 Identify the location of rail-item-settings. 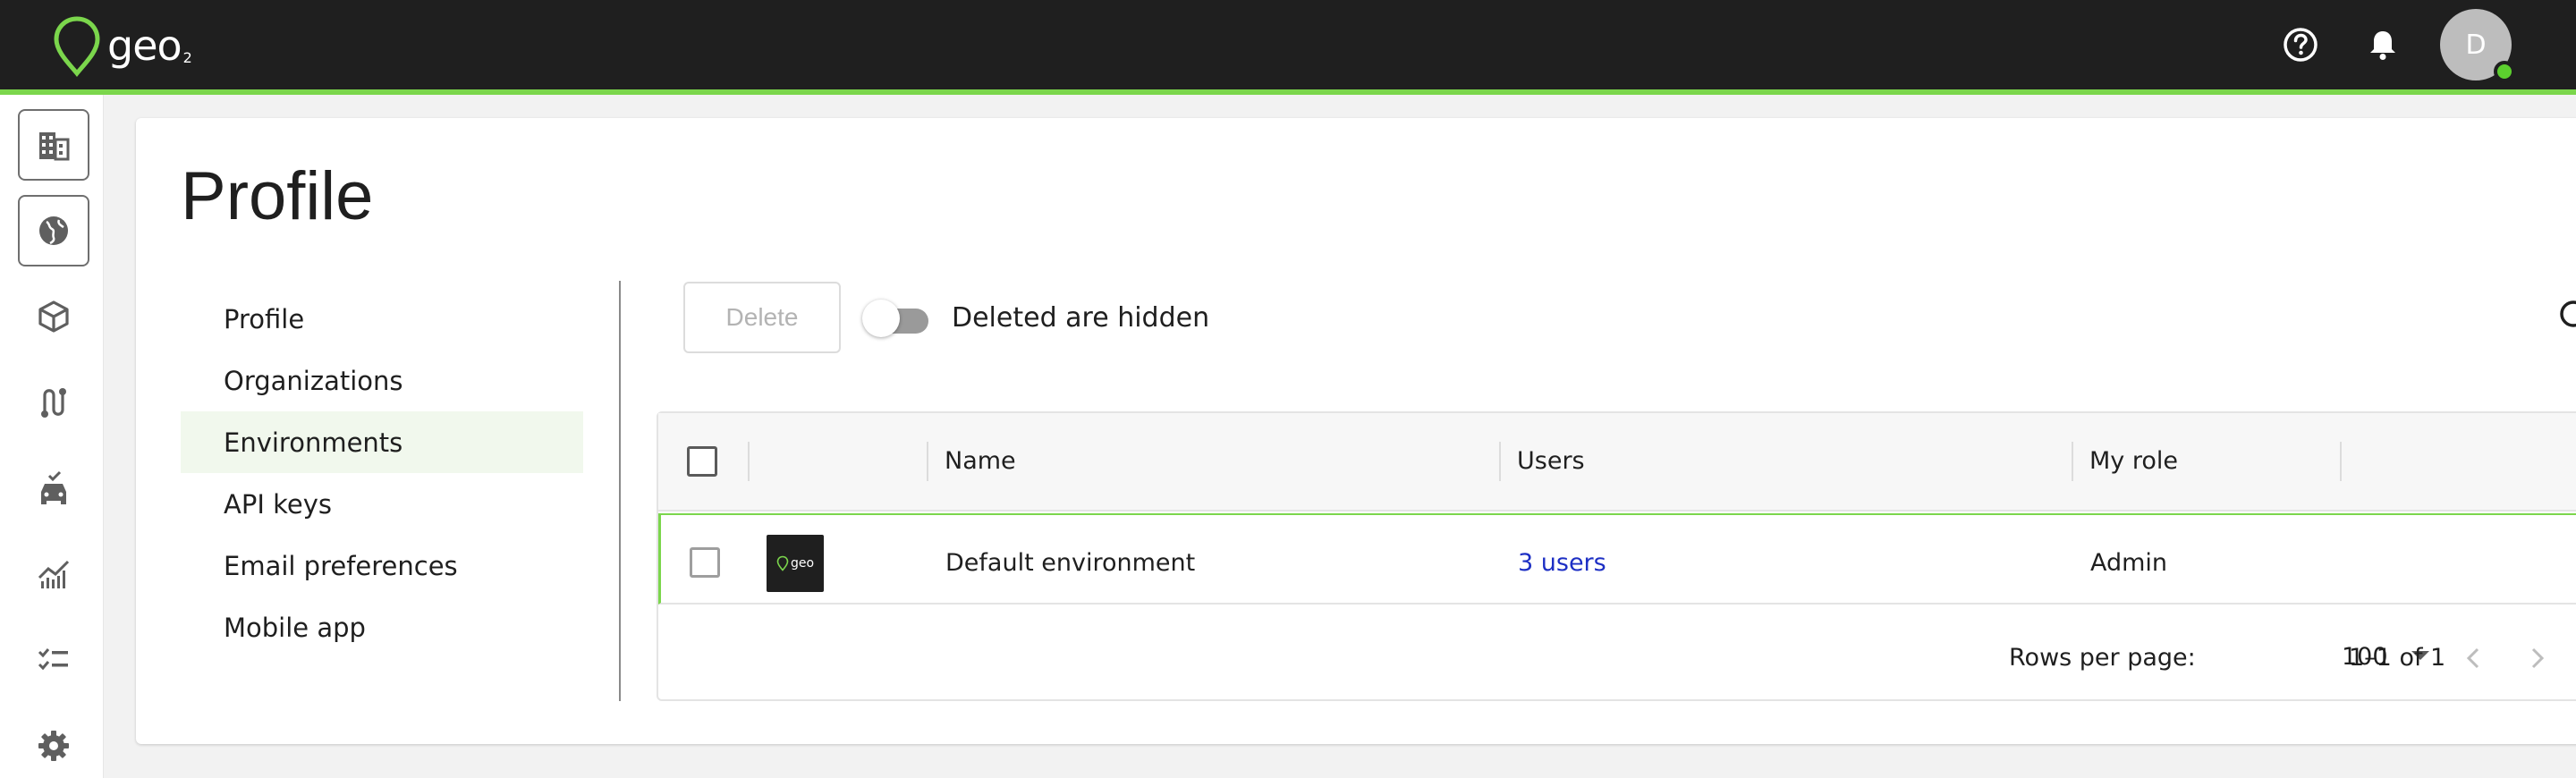
(53, 744).